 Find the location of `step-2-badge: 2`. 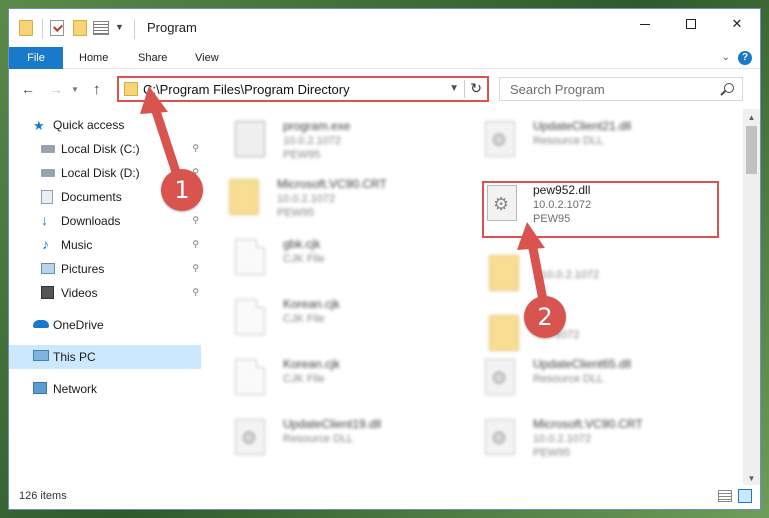

step-2-badge: 2 is located at coordinates (545, 317).